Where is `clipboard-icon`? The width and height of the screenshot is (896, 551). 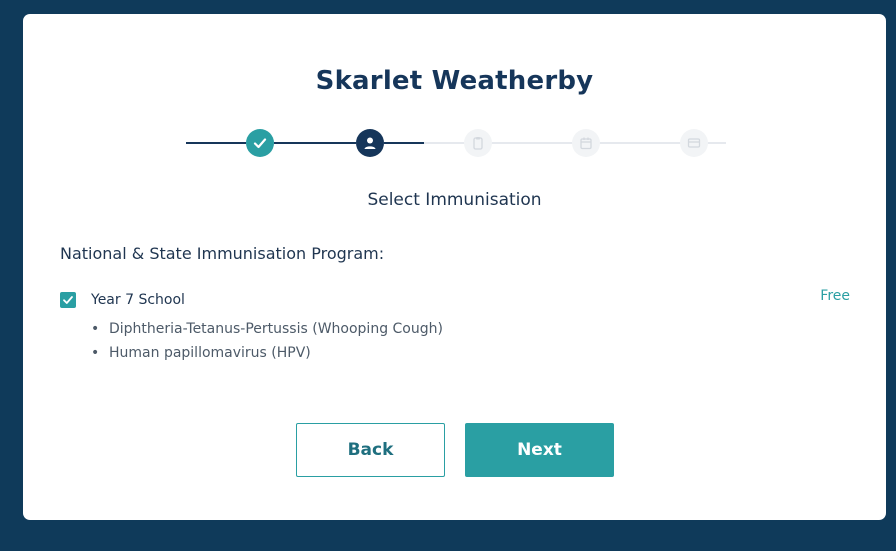
clipboard-icon is located at coordinates (478, 143).